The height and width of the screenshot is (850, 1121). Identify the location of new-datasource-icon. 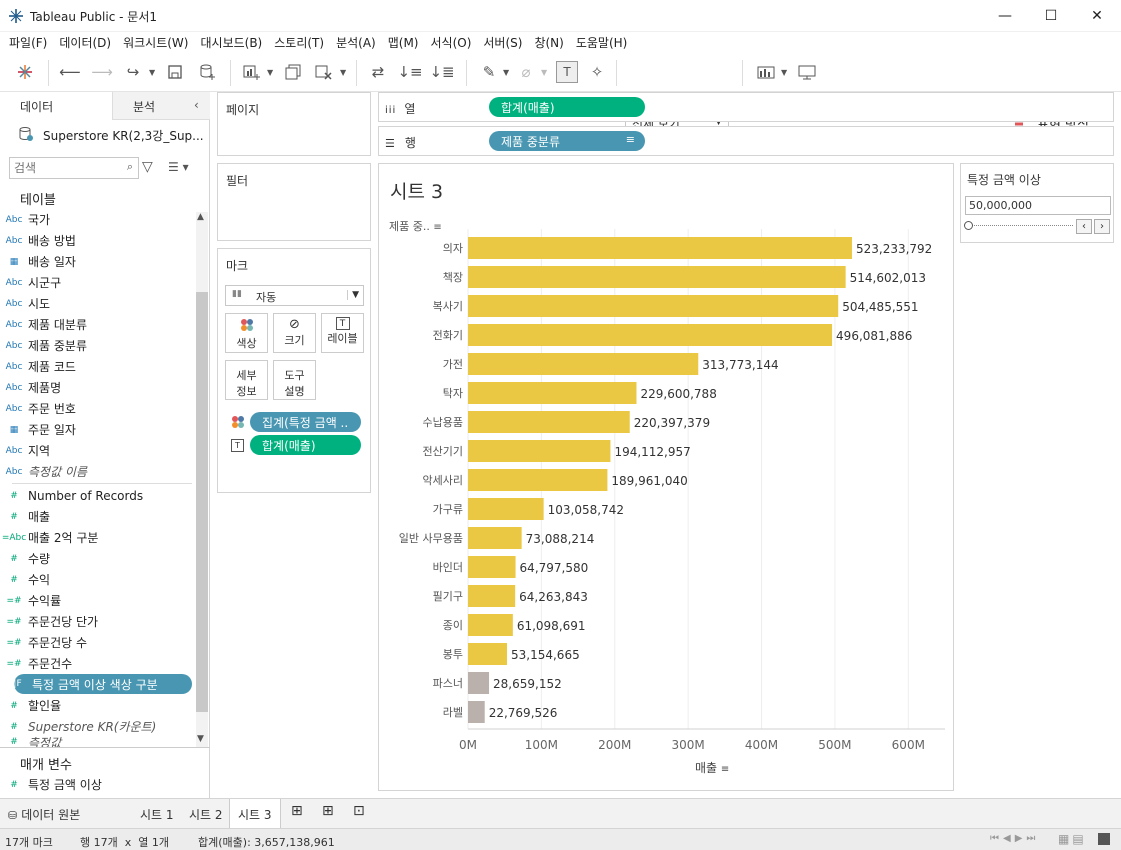
(207, 72).